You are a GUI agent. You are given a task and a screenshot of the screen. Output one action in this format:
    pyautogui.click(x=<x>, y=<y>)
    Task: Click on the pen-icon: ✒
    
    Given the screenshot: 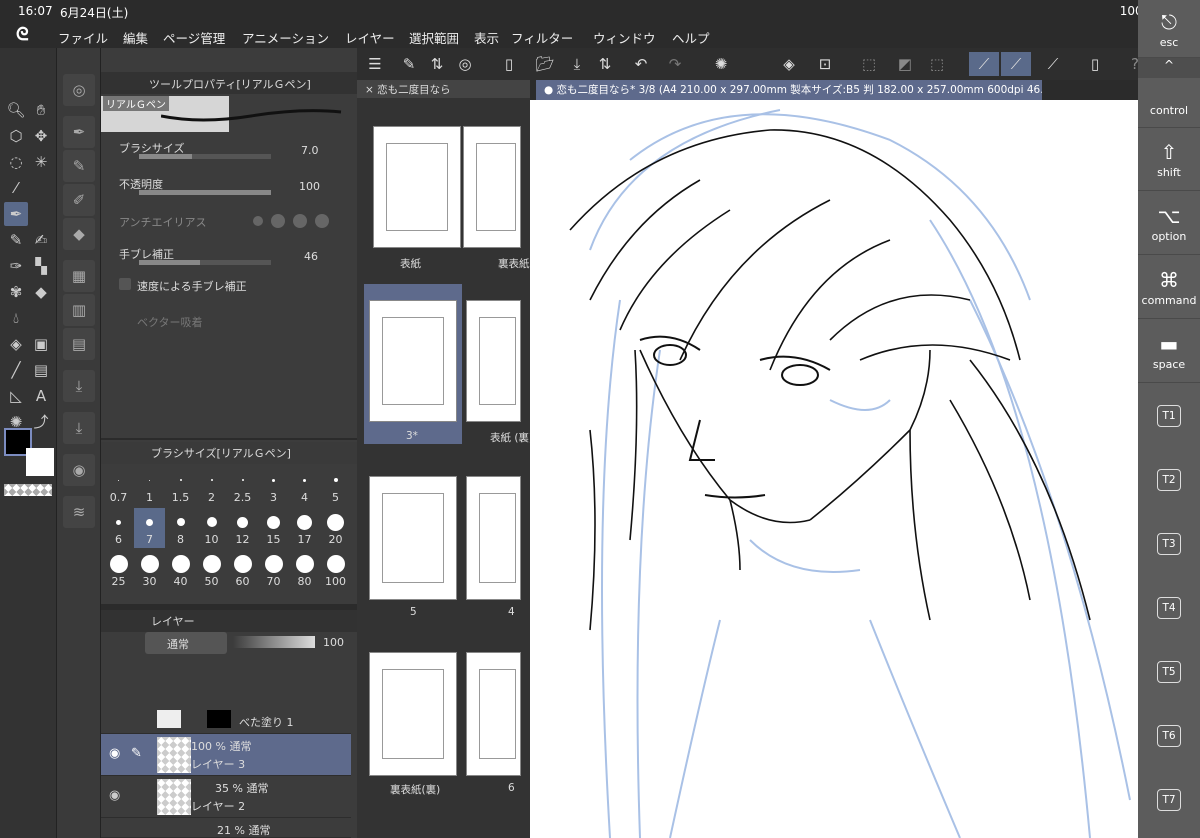 What is the action you would take?
    pyautogui.click(x=16, y=214)
    